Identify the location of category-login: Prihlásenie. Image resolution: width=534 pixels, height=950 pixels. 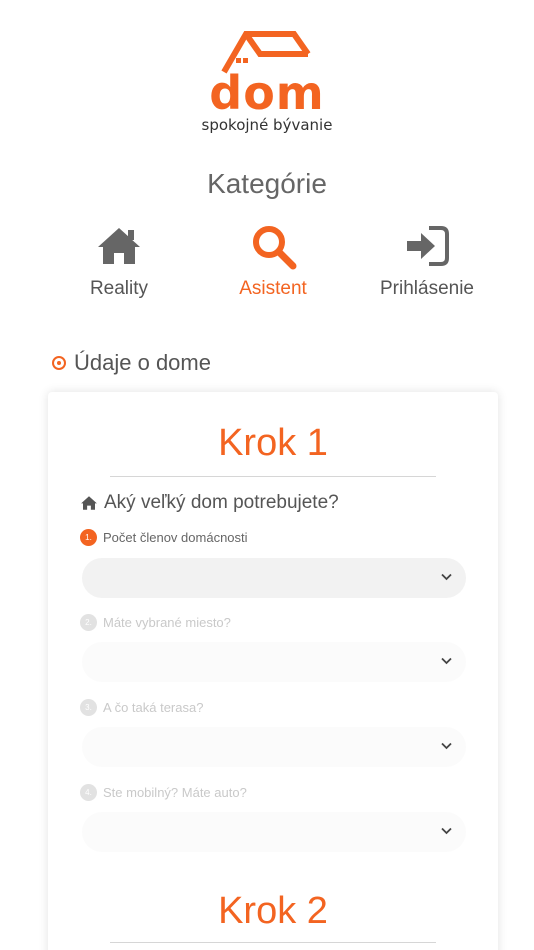
(427, 261).